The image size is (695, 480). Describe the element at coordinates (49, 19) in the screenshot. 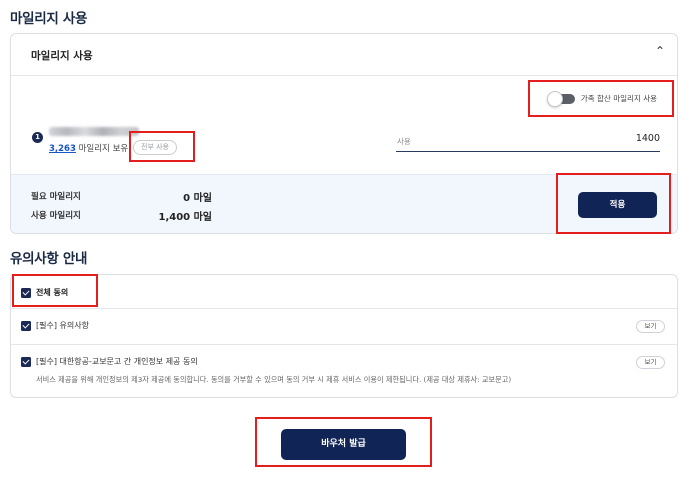

I see `mileage-section-title: 마일리지 사용` at that location.